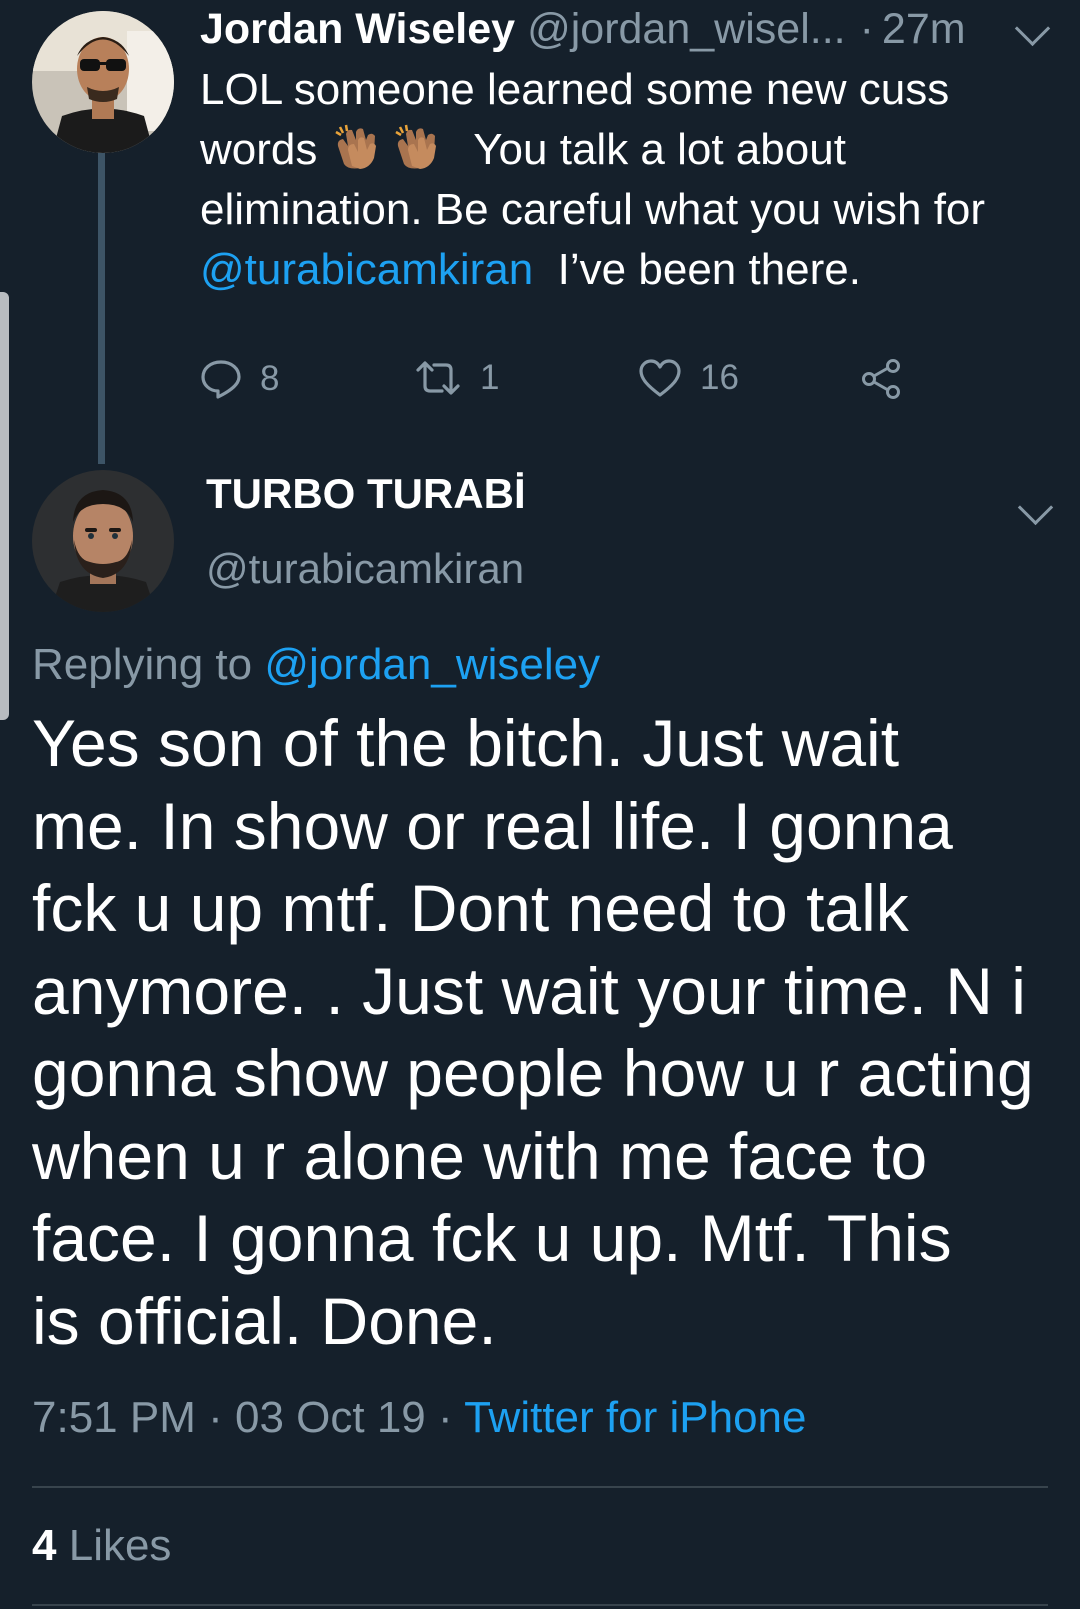 The height and width of the screenshot is (1609, 1080). Describe the element at coordinates (44, 1545) in the screenshot. I see `likes-count: 4` at that location.